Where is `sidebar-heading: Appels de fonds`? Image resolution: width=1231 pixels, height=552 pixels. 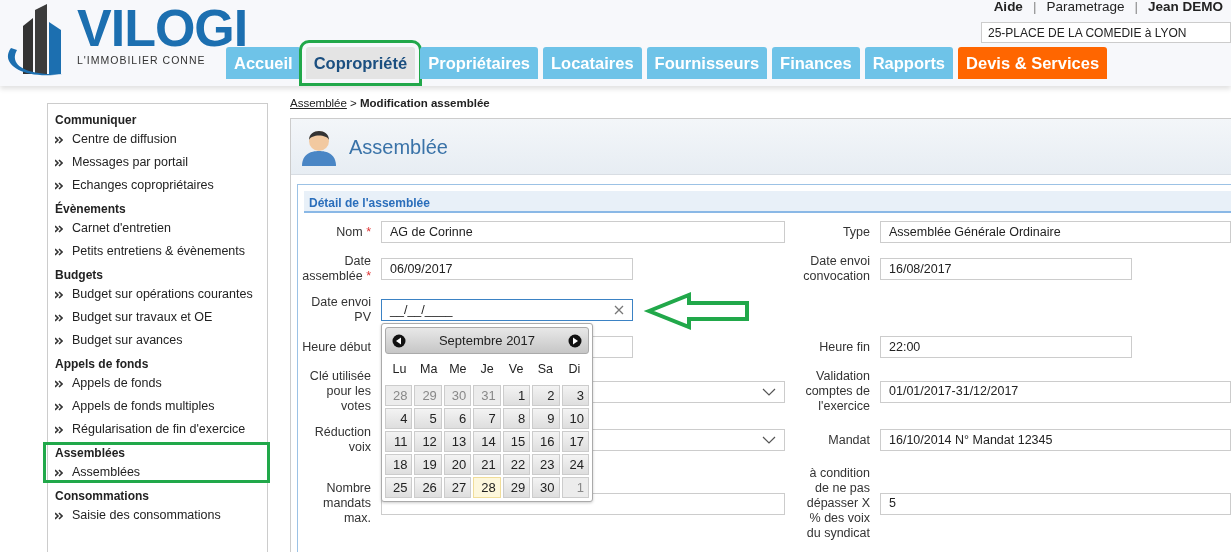
sidebar-heading: Appels de fonds is located at coordinates (102, 364).